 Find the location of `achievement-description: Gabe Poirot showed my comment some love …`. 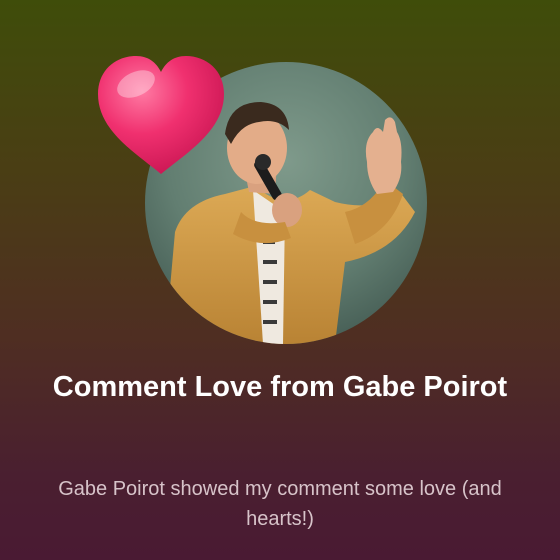

achievement-description: Gabe Poirot showed my comment some love … is located at coordinates (280, 504).